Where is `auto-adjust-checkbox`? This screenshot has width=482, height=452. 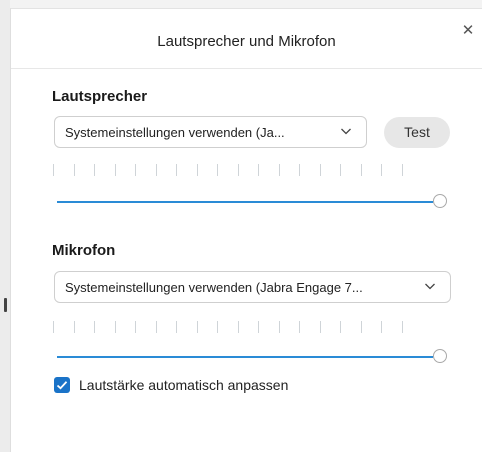 auto-adjust-checkbox is located at coordinates (62, 385).